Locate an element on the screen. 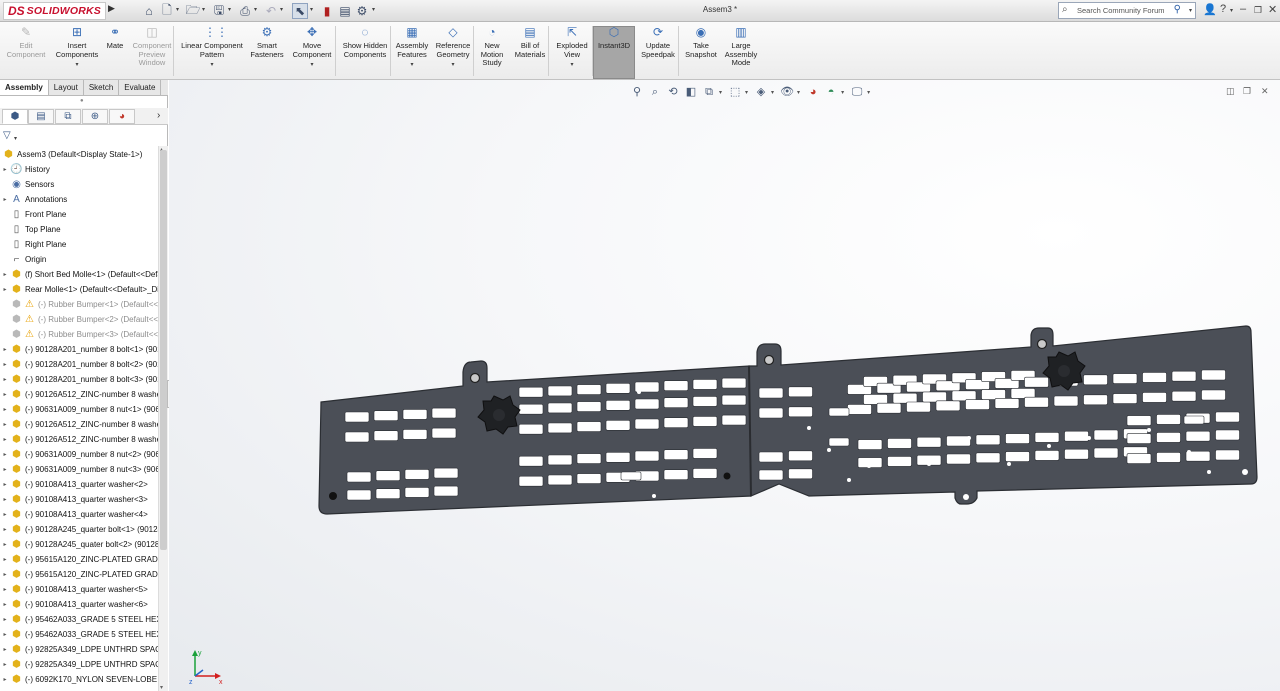  orientation-dropdown-icon: ▾ is located at coordinates (746, 92).